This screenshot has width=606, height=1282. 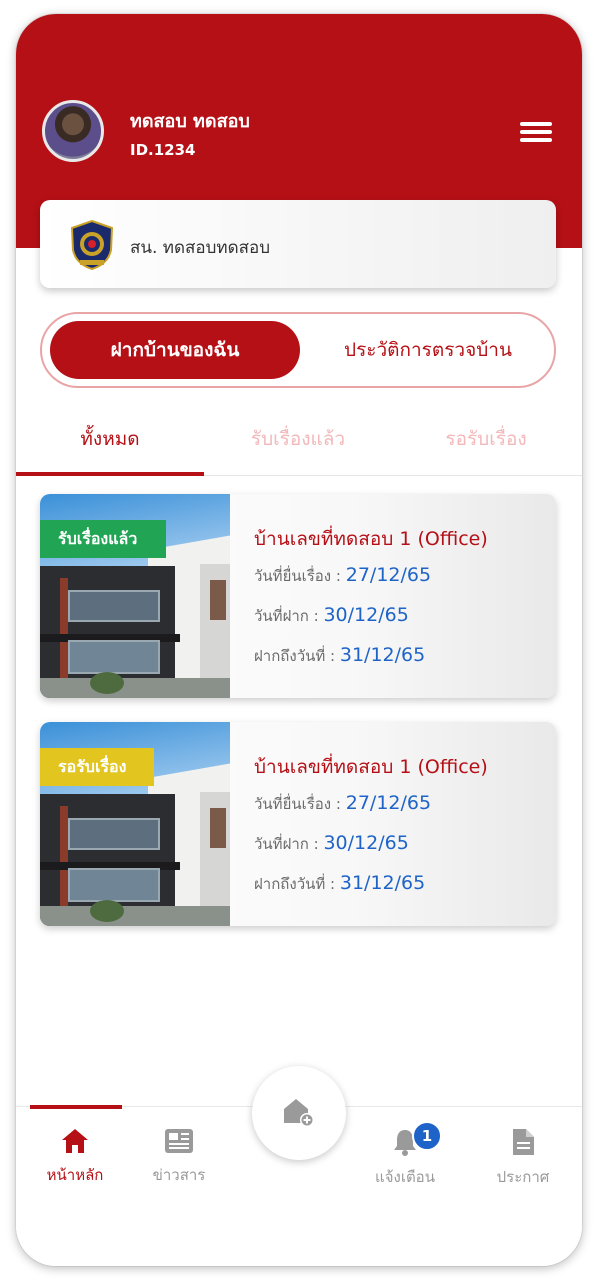 What do you see at coordinates (523, 1142) in the screenshot?
I see `document-icon` at bounding box center [523, 1142].